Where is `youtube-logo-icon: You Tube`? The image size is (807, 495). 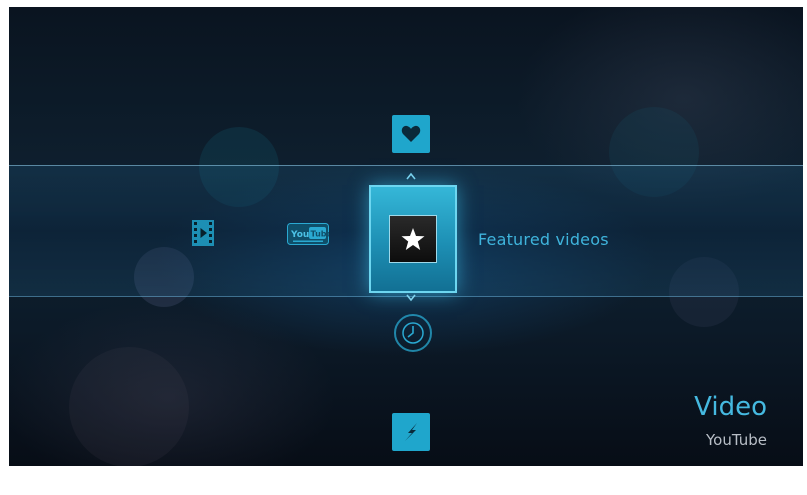
youtube-logo-icon: You Tube is located at coordinates (308, 234).